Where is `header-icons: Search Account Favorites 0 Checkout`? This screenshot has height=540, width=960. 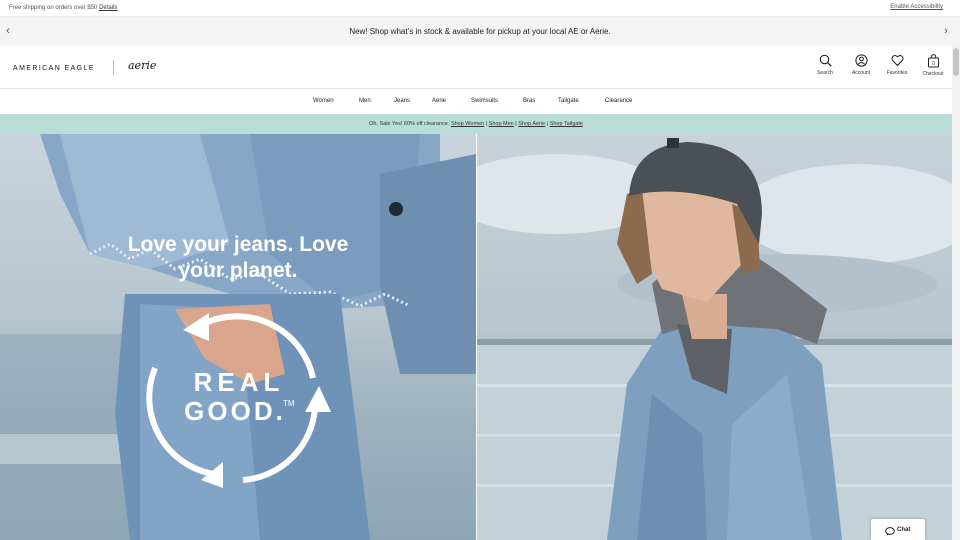 header-icons: Search Account Favorites 0 Checkout is located at coordinates (876, 67).